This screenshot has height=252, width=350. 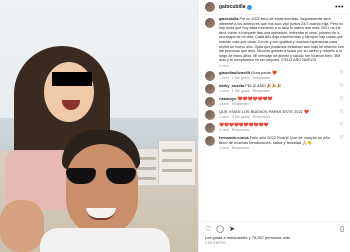 What do you see at coordinates (220, 230) in the screenshot?
I see `comment-icon: ◯` at bounding box center [220, 230].